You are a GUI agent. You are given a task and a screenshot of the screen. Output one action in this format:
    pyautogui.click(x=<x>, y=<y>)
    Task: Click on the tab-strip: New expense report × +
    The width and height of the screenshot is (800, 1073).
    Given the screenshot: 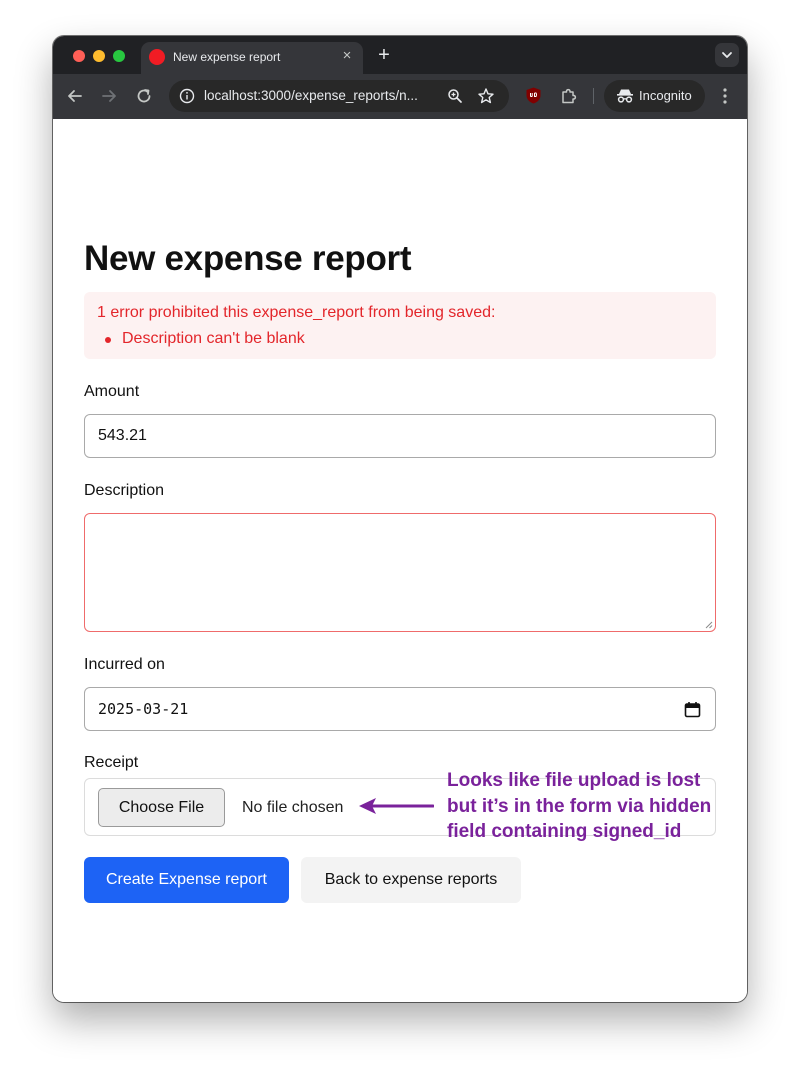 What is the action you would take?
    pyautogui.click(x=400, y=55)
    